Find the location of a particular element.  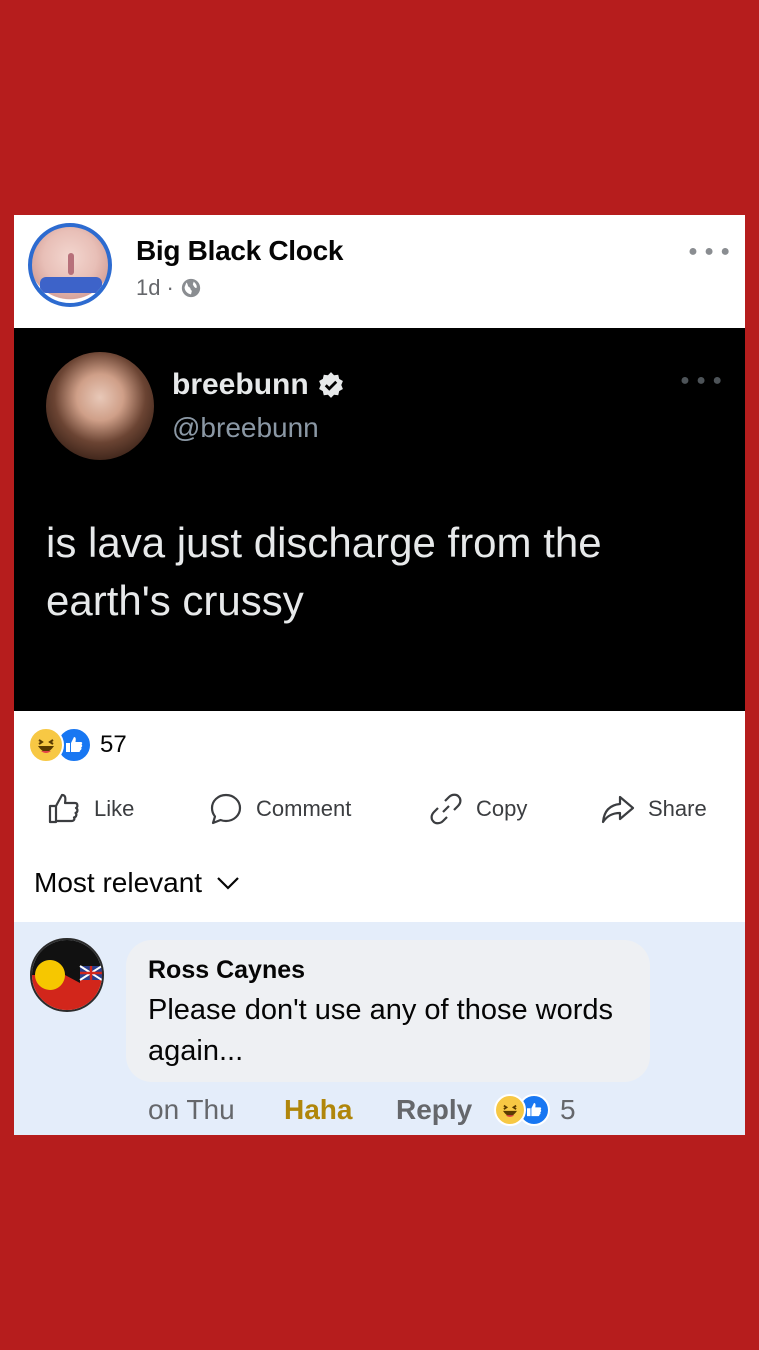

thumbs-up-icon is located at coordinates (63, 808).